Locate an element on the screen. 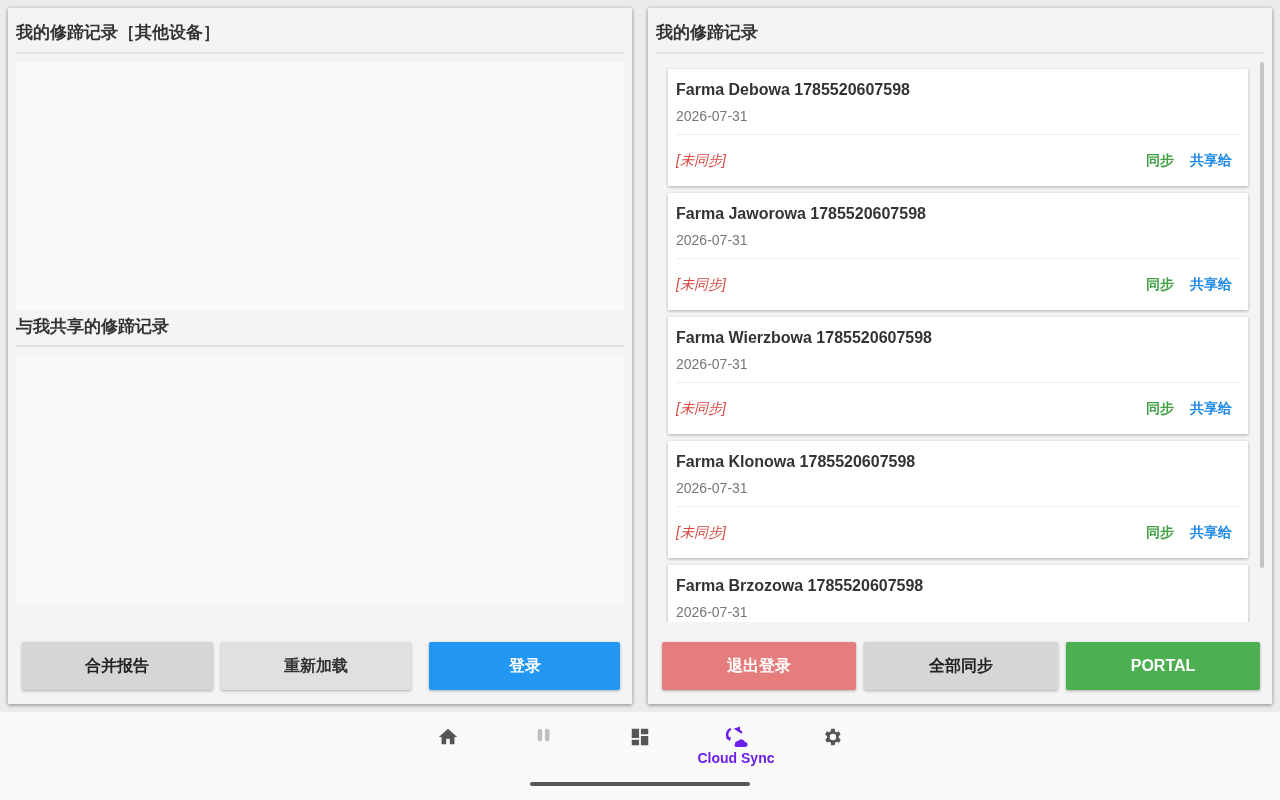 The image size is (1280, 800). action-button: 退出登录 is located at coordinates (759, 666).